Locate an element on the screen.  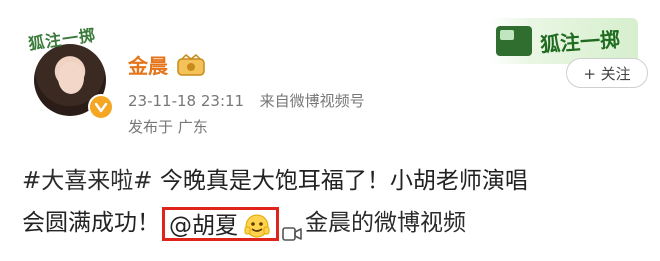
user-name: 金晨 is located at coordinates (148, 64).